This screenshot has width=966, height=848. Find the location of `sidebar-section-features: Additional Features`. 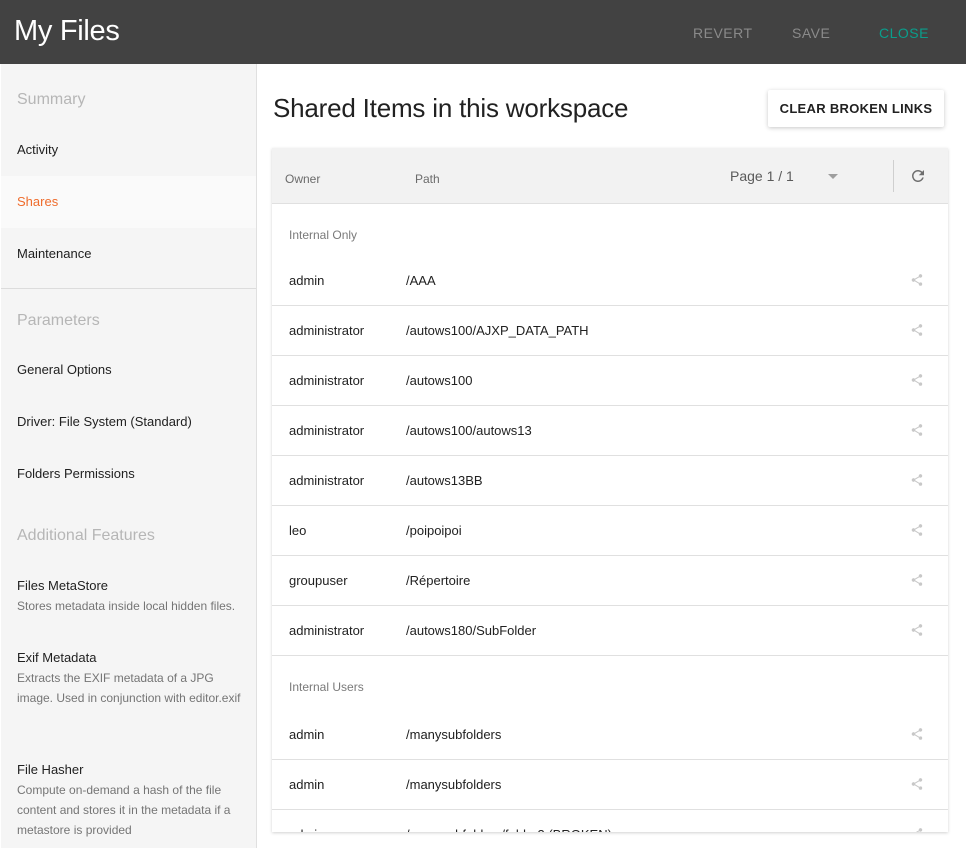

sidebar-section-features: Additional Features is located at coordinates (86, 535).